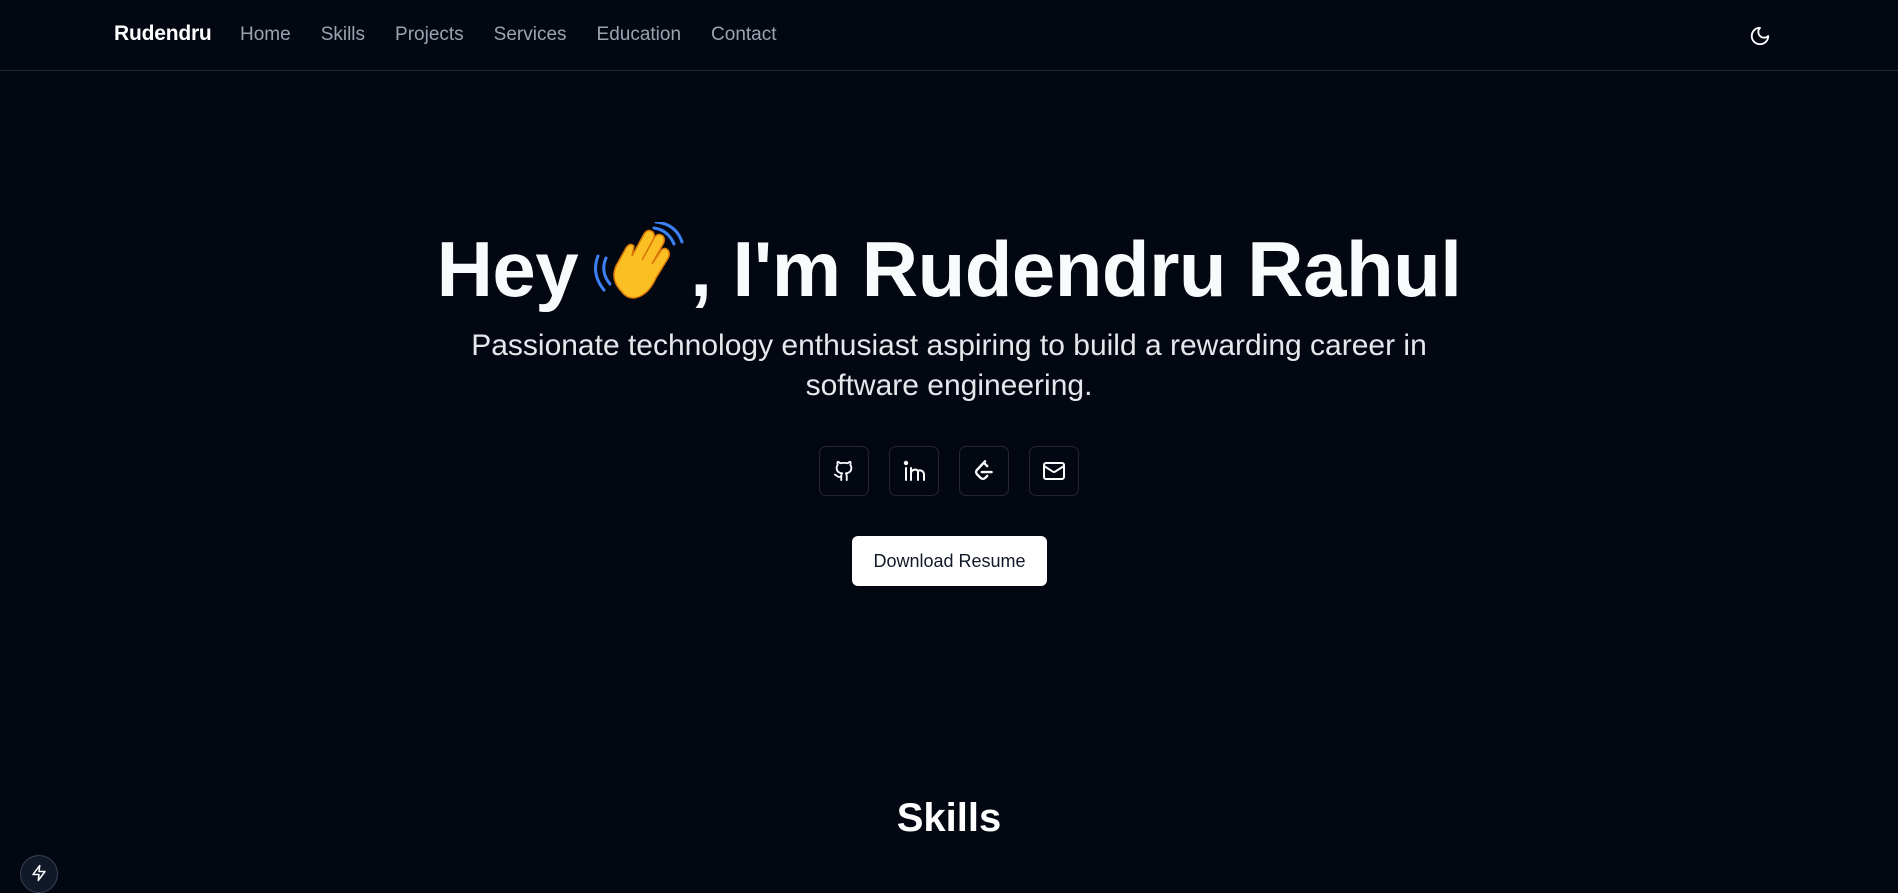 The image size is (1898, 893). I want to click on theme-toggle-button, so click(1760, 36).